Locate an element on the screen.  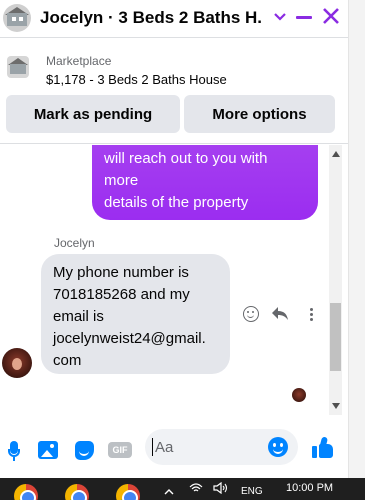
listing-title: $1,178 - 3 Beds 2 Baths House is located at coordinates (136, 79).